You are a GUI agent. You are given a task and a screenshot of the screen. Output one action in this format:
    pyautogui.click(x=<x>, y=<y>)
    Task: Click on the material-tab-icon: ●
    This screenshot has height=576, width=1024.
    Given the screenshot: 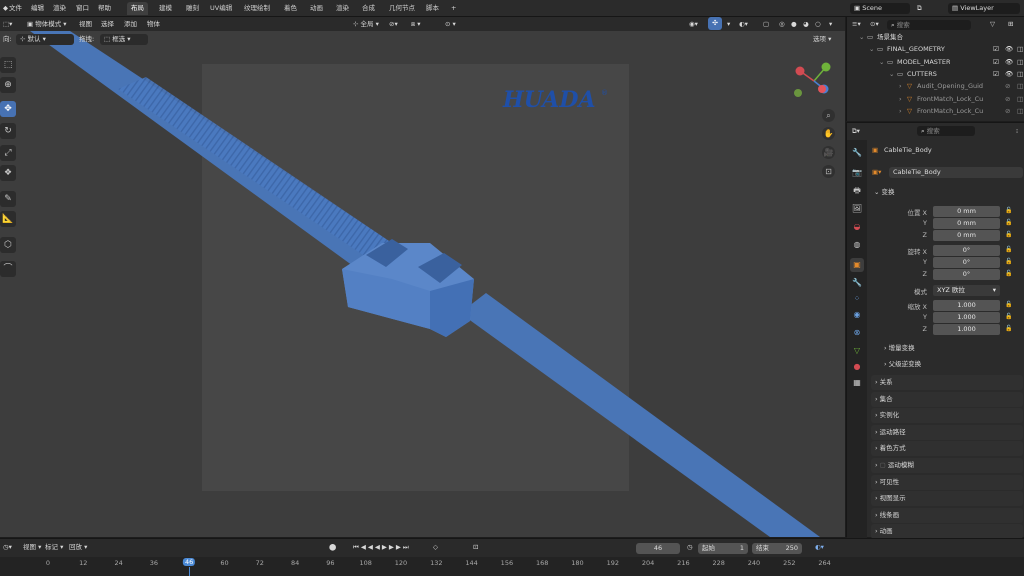 What is the action you would take?
    pyautogui.click(x=857, y=367)
    